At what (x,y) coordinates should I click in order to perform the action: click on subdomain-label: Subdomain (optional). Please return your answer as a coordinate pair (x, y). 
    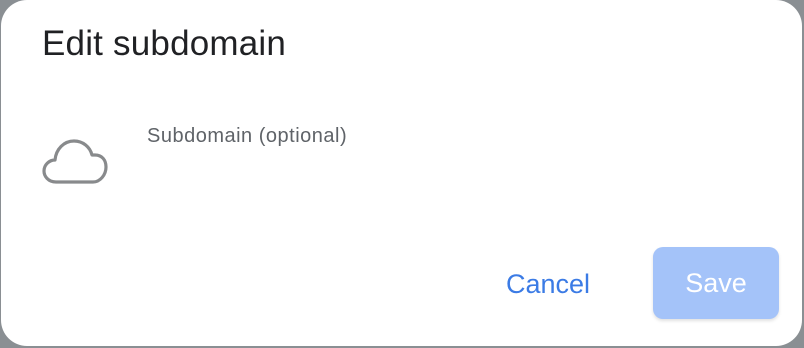
    Looking at the image, I should click on (247, 136).